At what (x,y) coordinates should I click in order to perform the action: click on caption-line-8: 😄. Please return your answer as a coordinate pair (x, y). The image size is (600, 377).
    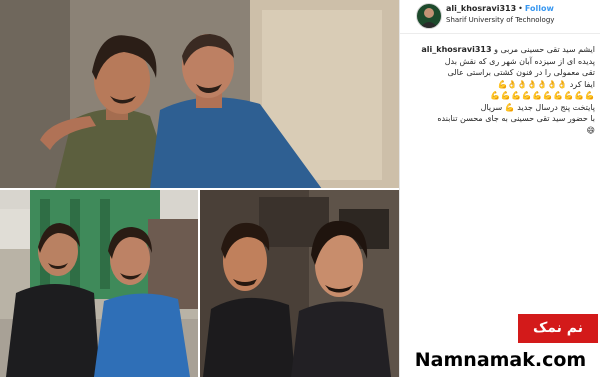
    Looking at the image, I should click on (590, 130).